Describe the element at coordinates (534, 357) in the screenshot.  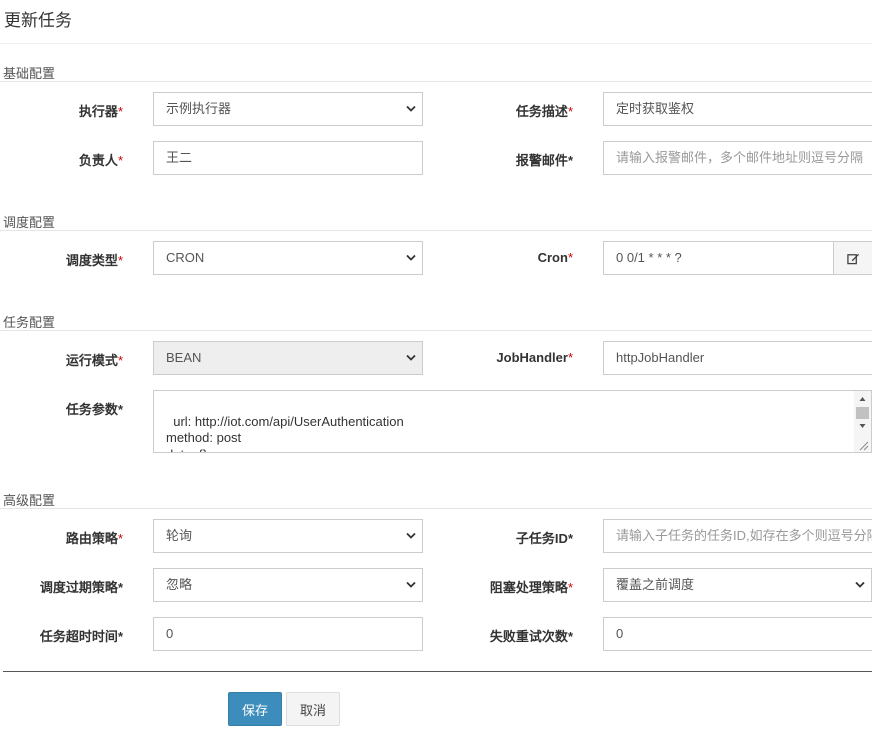
I see `job-handler-label: JobHandler*` at that location.